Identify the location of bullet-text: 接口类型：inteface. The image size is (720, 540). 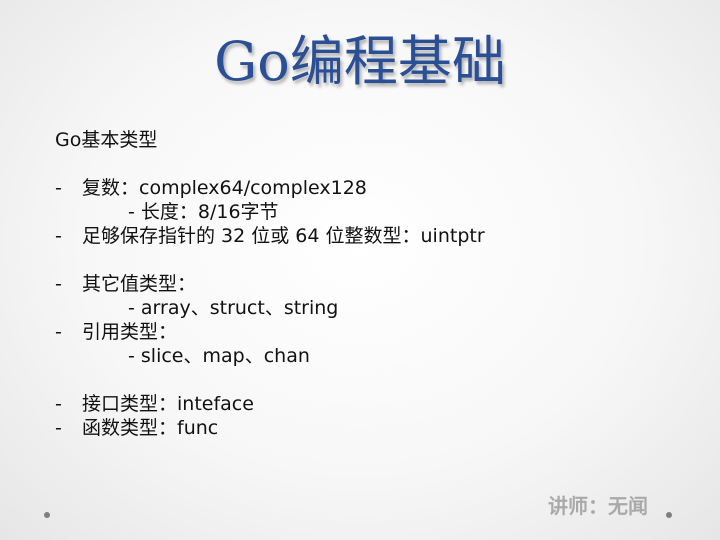
(168, 404).